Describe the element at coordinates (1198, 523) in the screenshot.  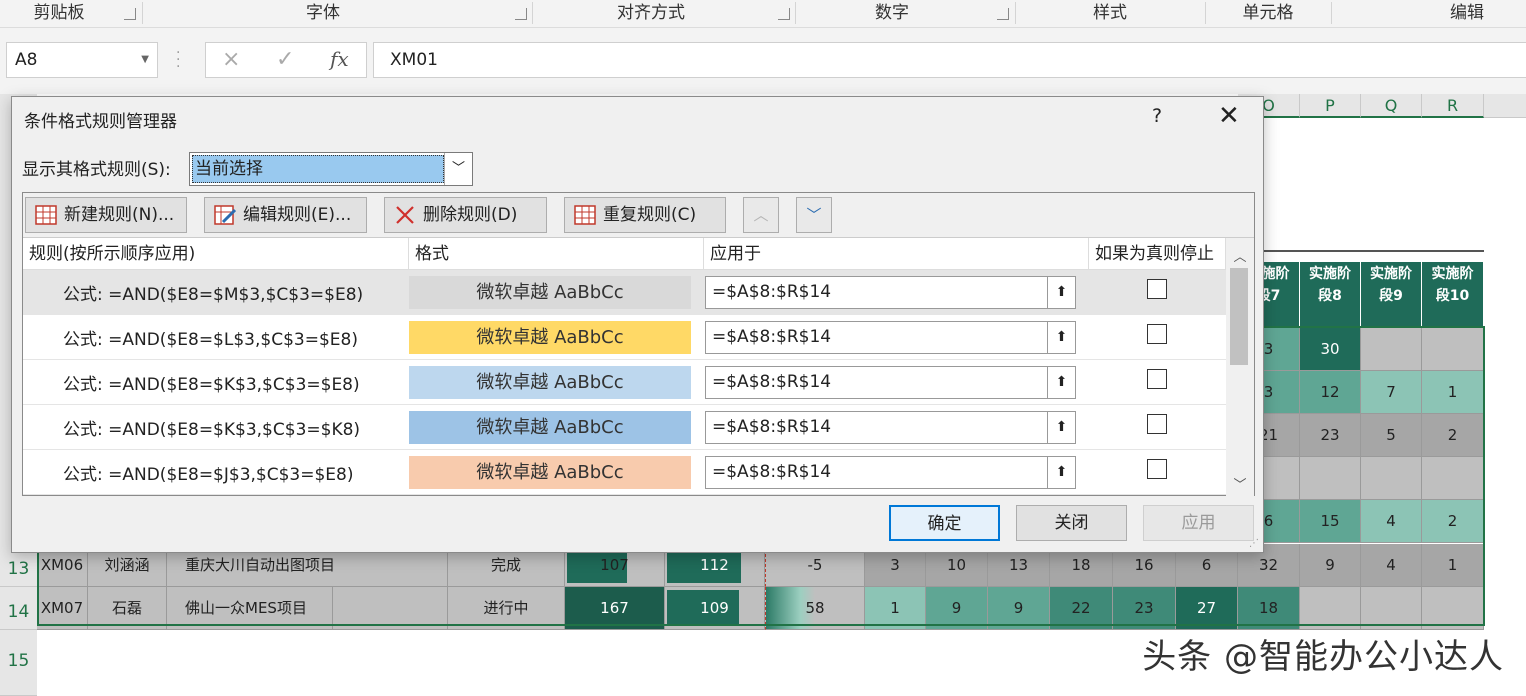
I see `apply-button: 应用` at that location.